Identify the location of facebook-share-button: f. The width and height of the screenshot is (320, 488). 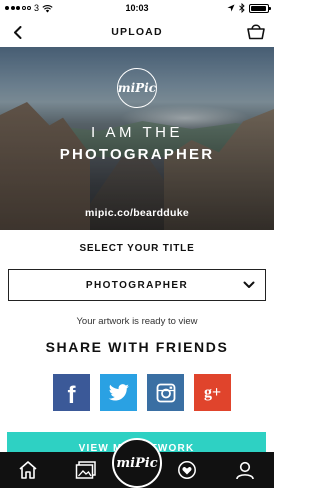
(71, 392).